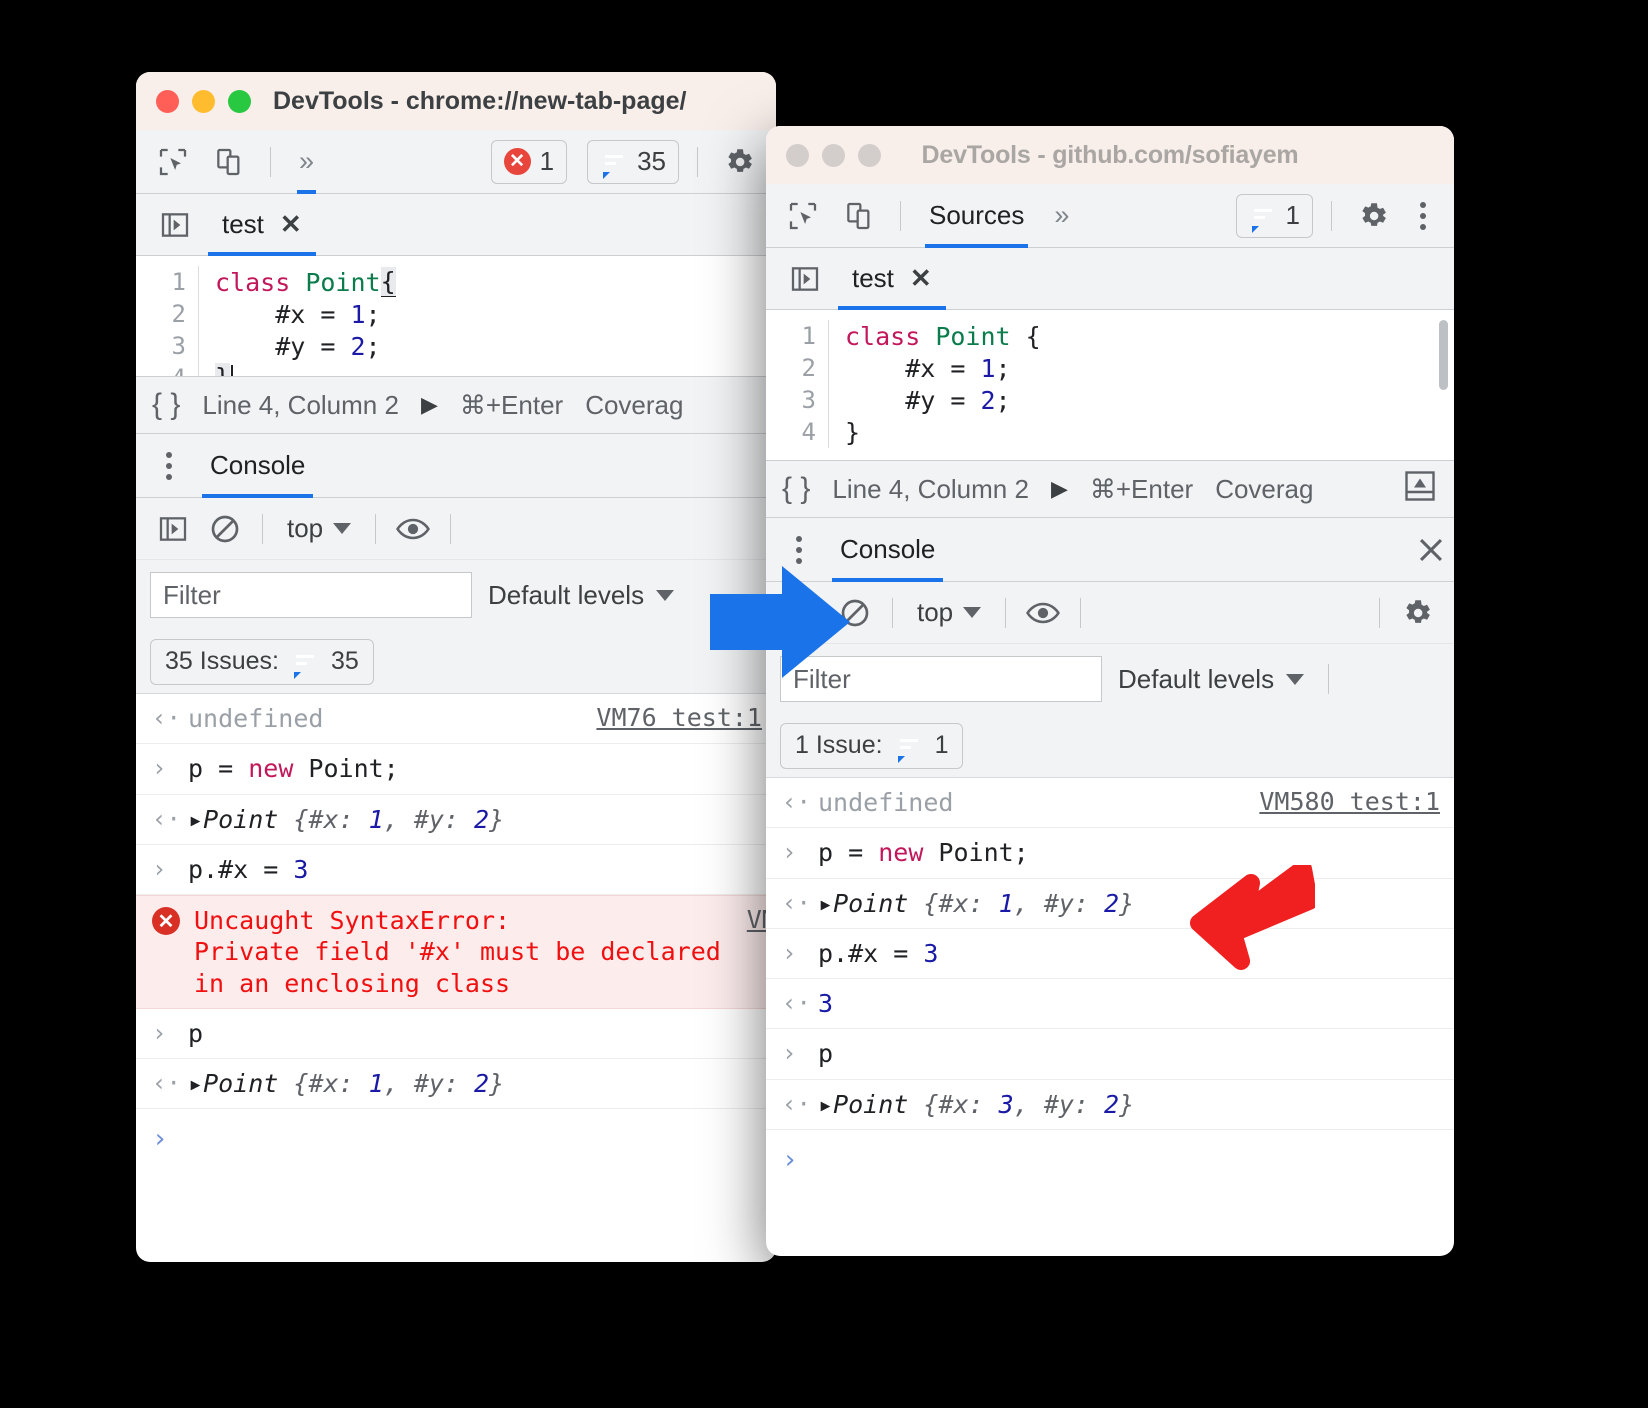 Image resolution: width=1648 pixels, height=1408 pixels. Describe the element at coordinates (1110, 679) in the screenshot. I see `right-filter-row: Default levels` at that location.